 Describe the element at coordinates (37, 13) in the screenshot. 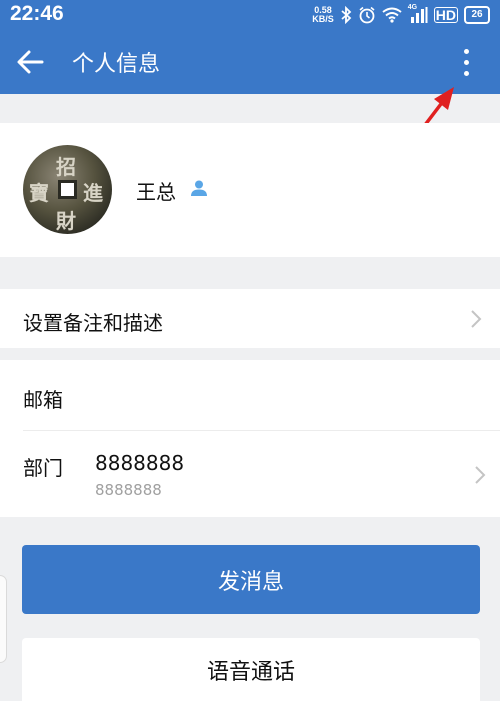

I see `status-time: 22:46` at that location.